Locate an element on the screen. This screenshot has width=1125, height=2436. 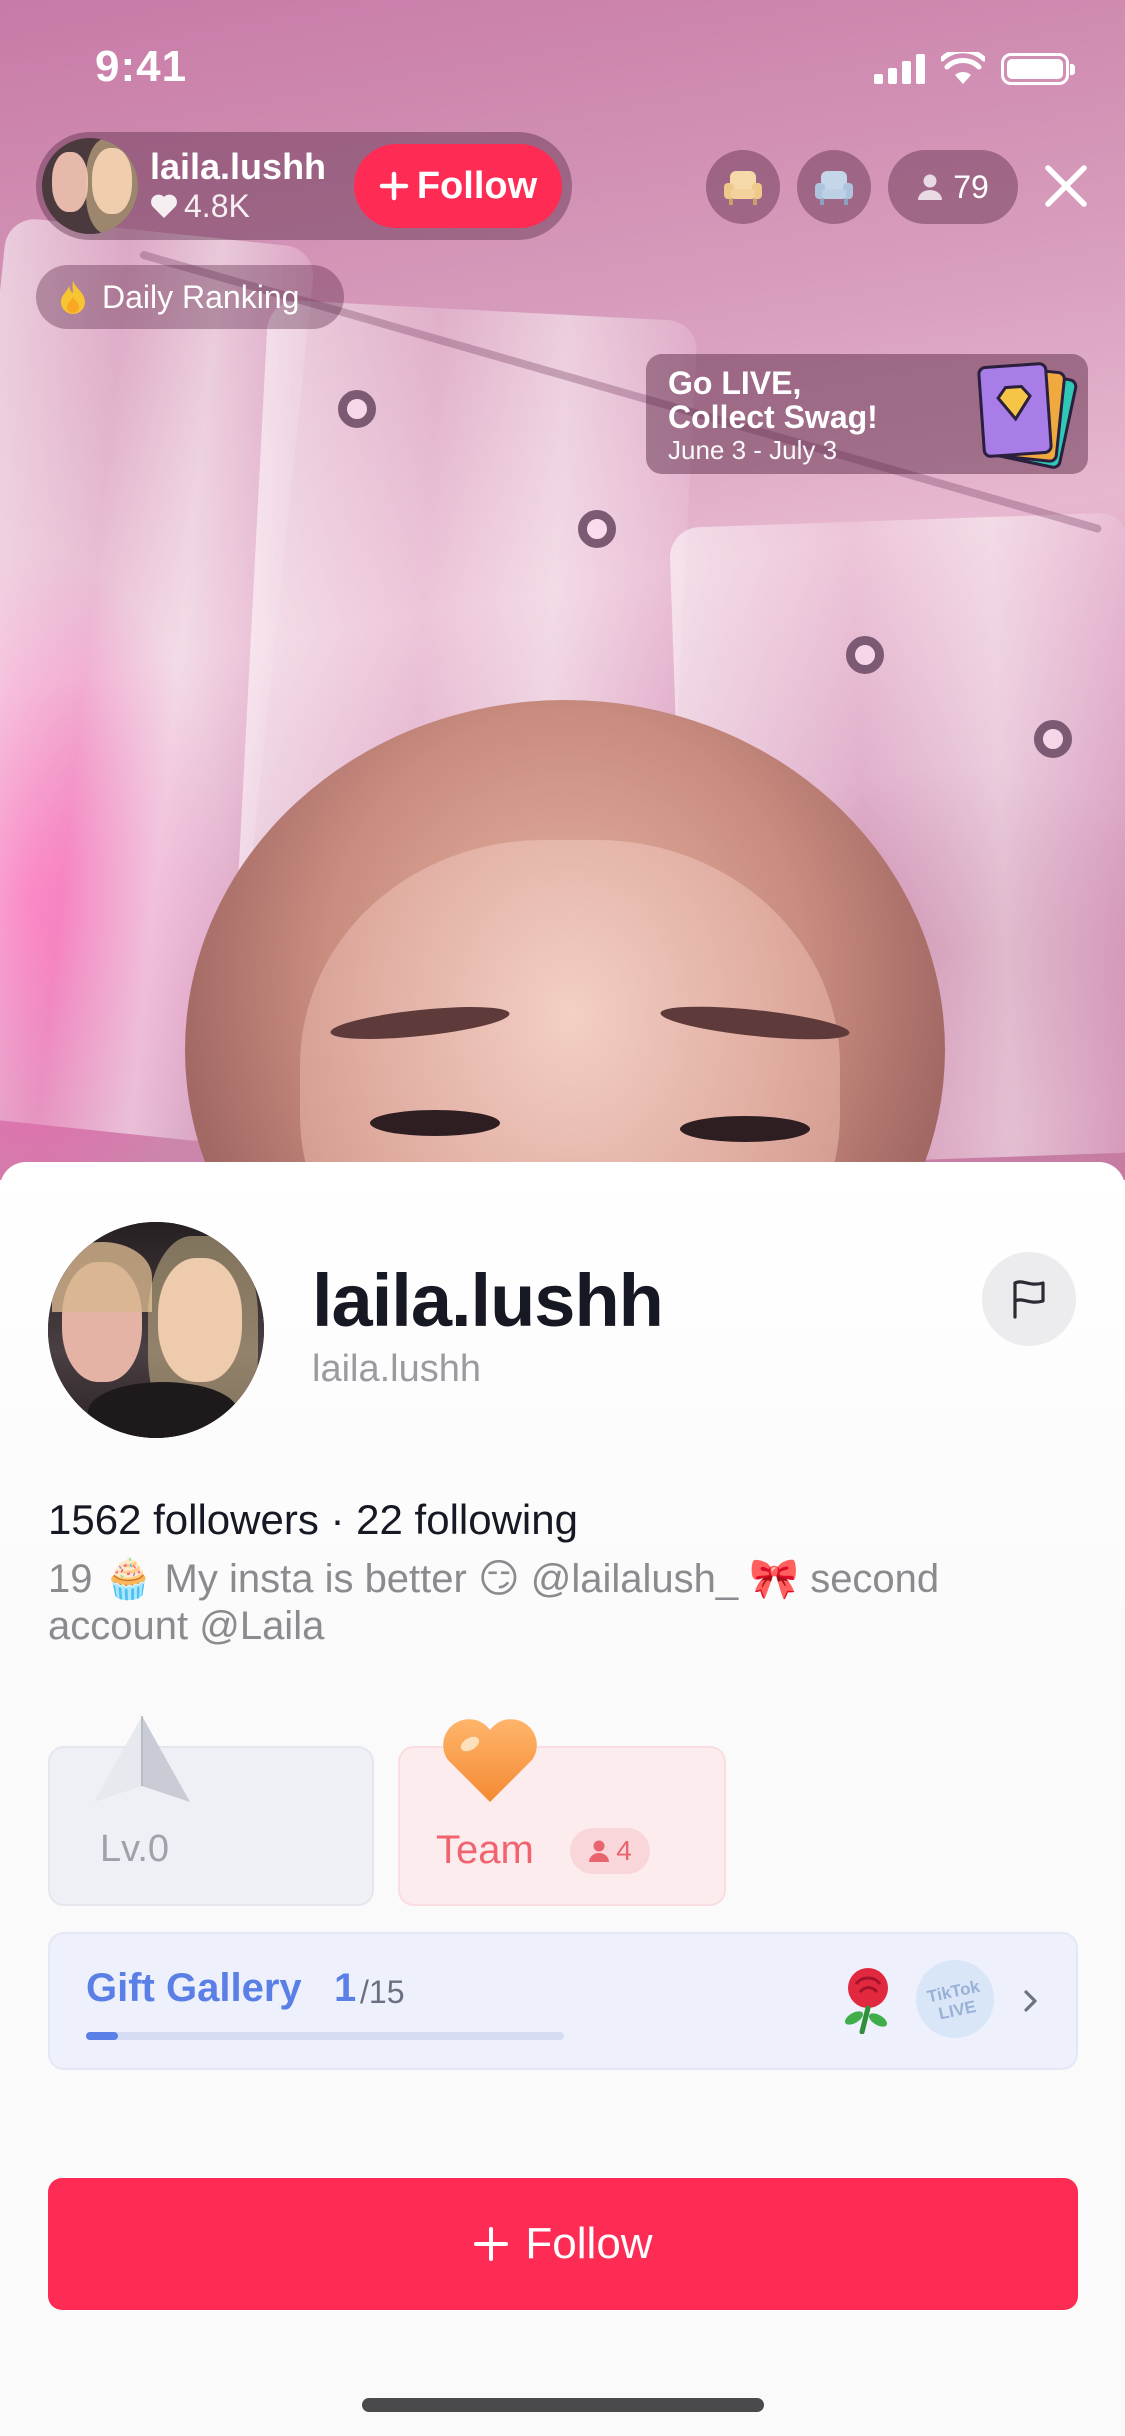
report-button is located at coordinates (1029, 1299).